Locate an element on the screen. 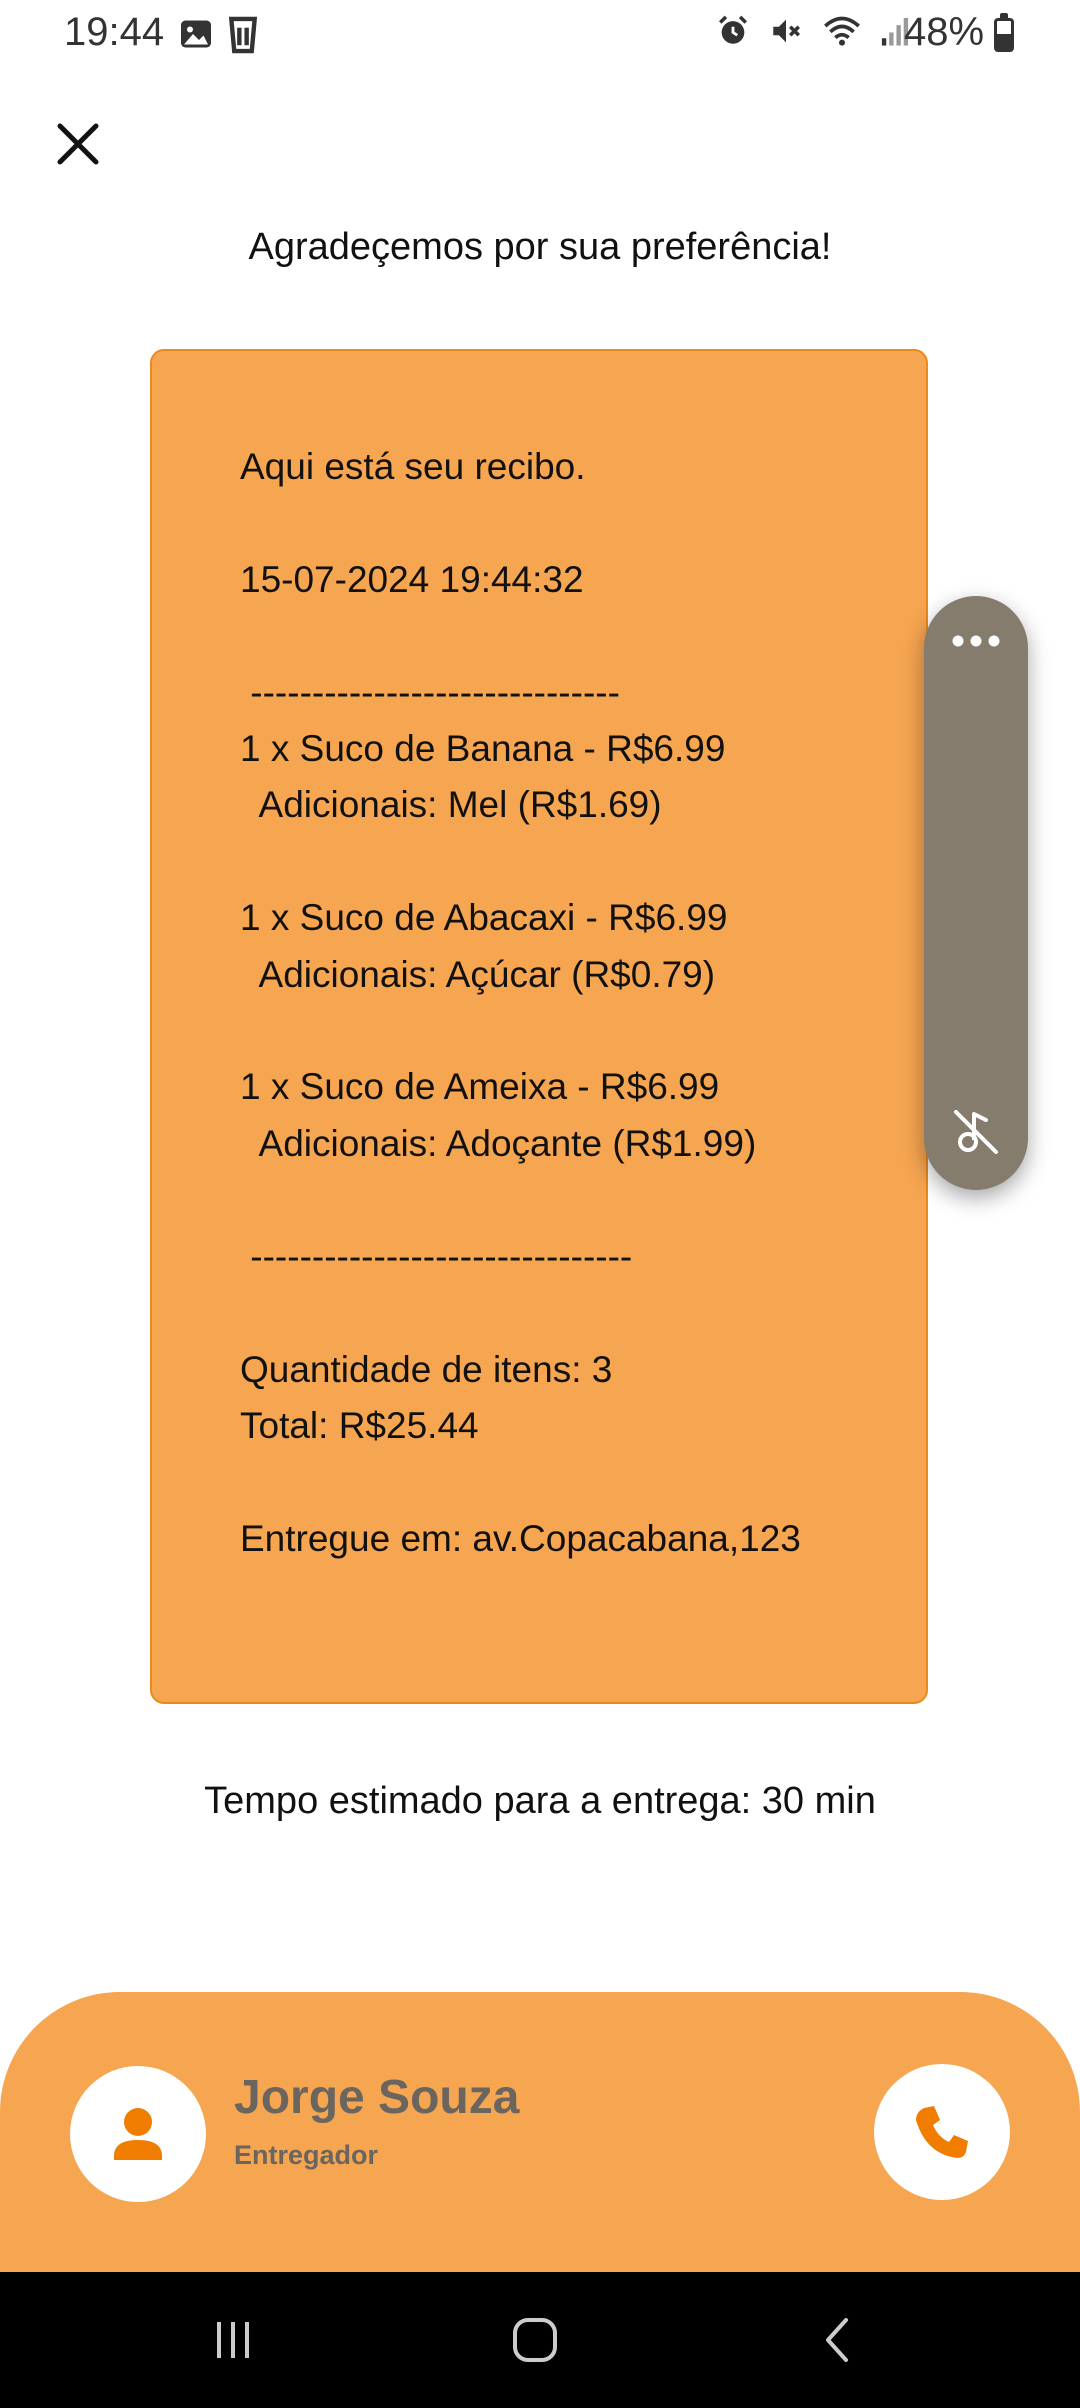  music-off-icon is located at coordinates (976, 1132).